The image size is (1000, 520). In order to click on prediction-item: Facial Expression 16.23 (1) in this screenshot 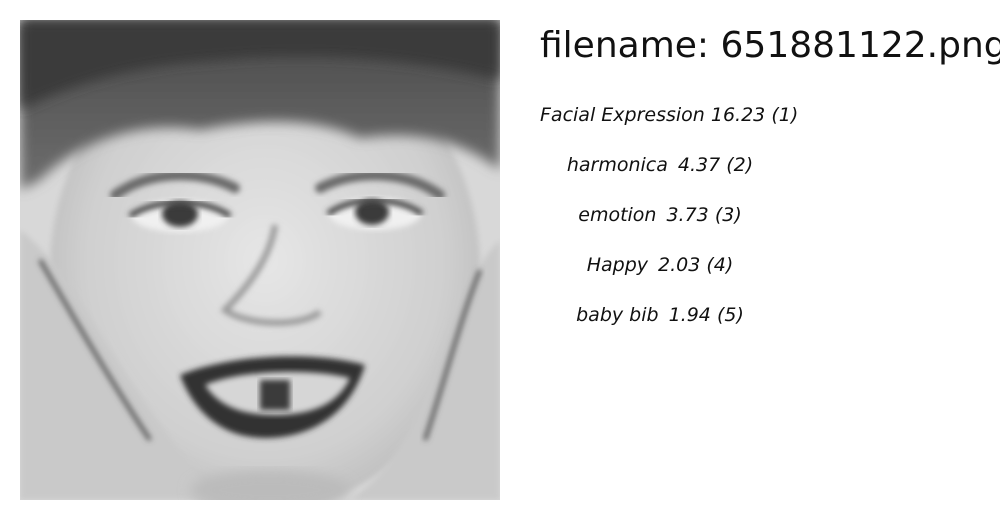, I will do `click(669, 115)`.